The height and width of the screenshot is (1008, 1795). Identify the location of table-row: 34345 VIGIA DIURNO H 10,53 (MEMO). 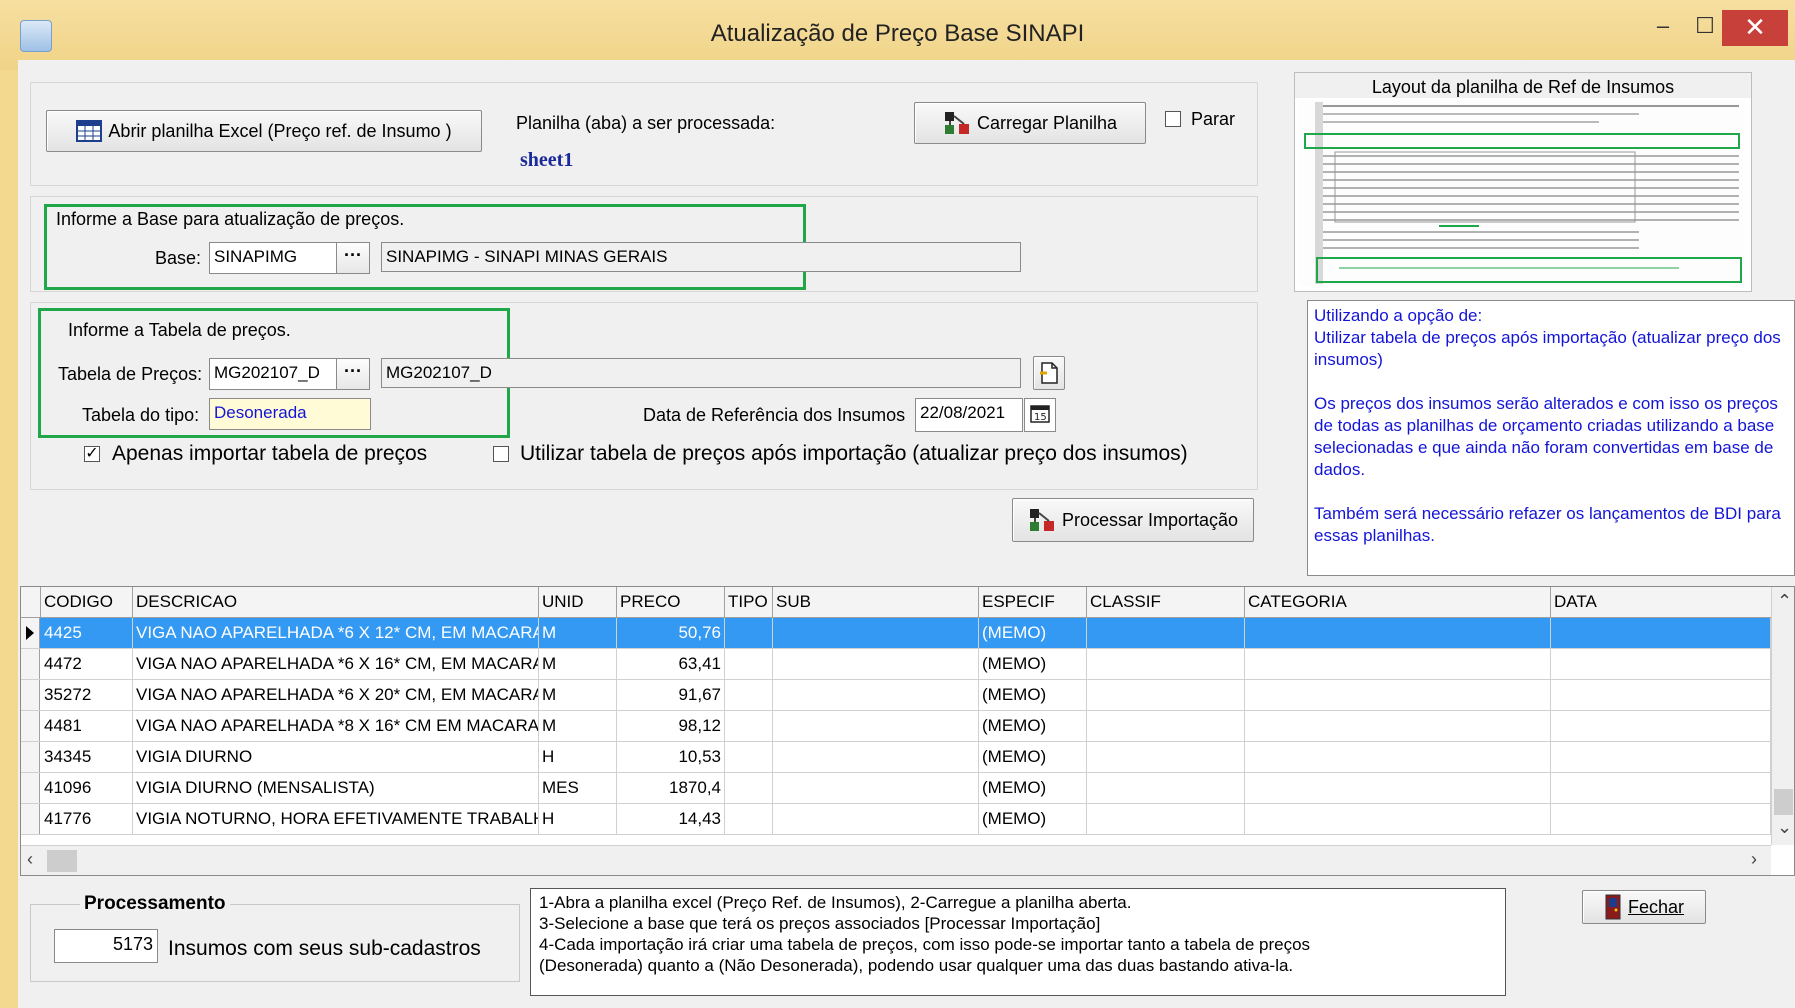
(896, 757).